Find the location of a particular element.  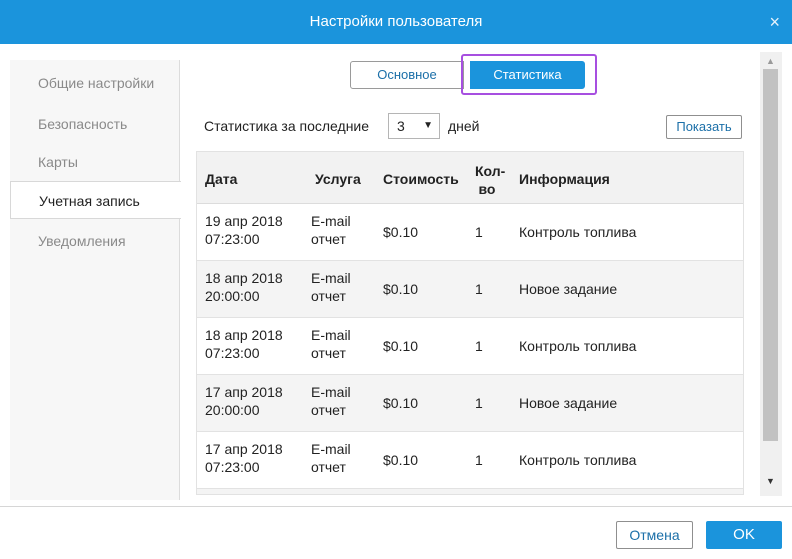

scroll-up-arrow-icon: ▲ is located at coordinates (770, 61).